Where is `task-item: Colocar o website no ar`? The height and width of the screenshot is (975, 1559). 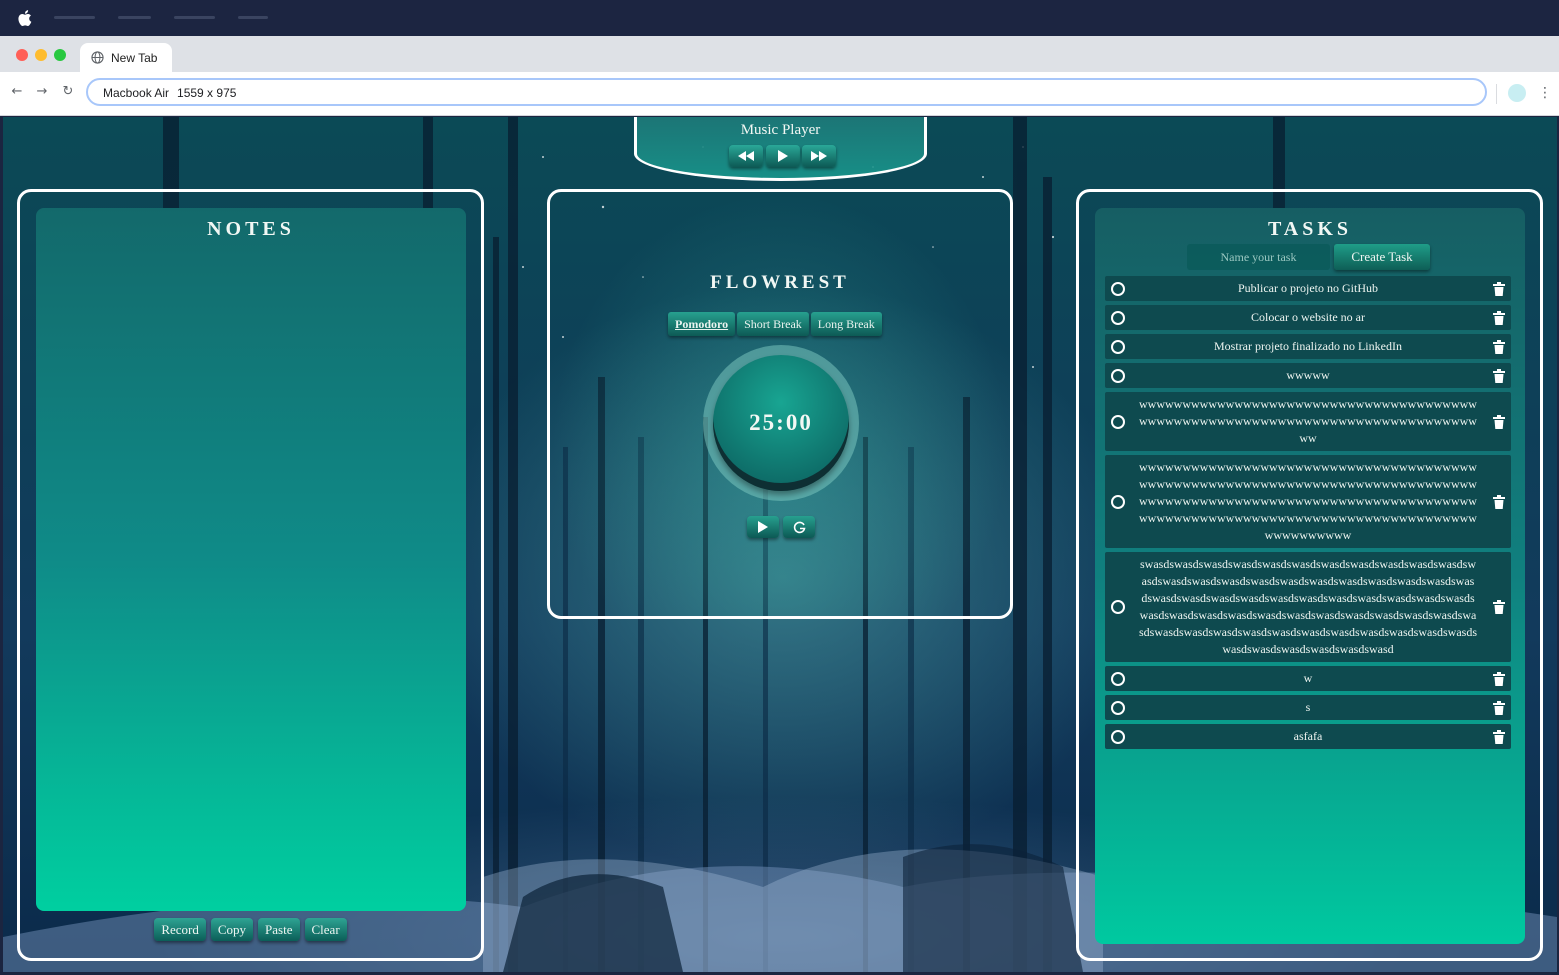
task-item: Colocar o website no ar is located at coordinates (1308, 317).